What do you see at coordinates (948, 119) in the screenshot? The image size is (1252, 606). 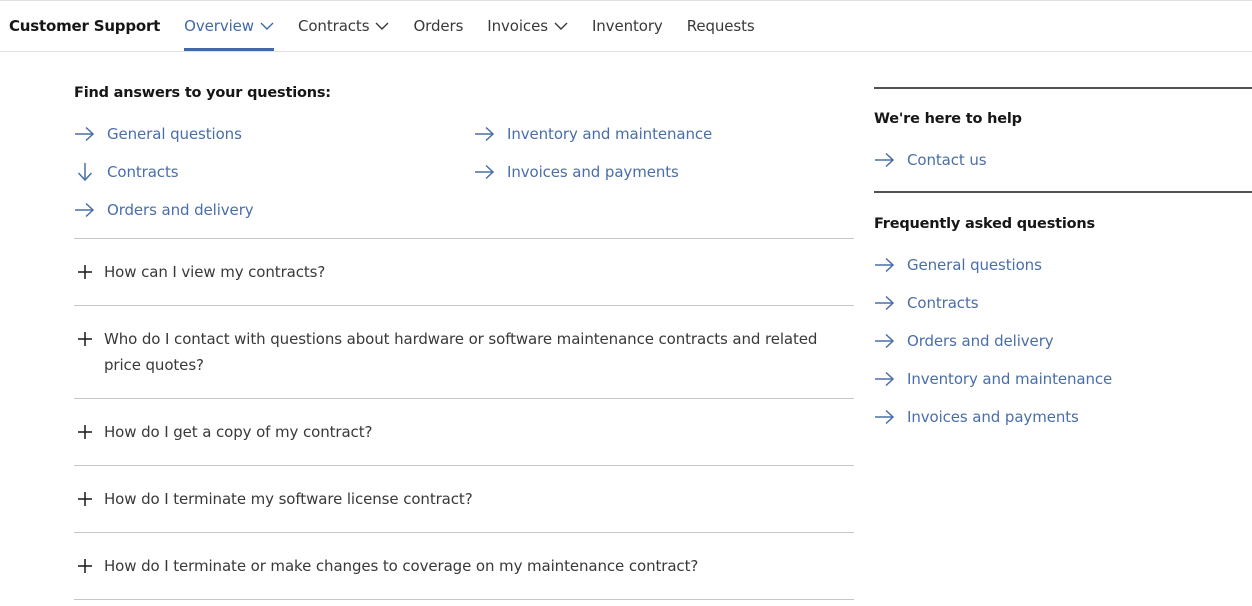 I see `help-heading: We're here to help` at bounding box center [948, 119].